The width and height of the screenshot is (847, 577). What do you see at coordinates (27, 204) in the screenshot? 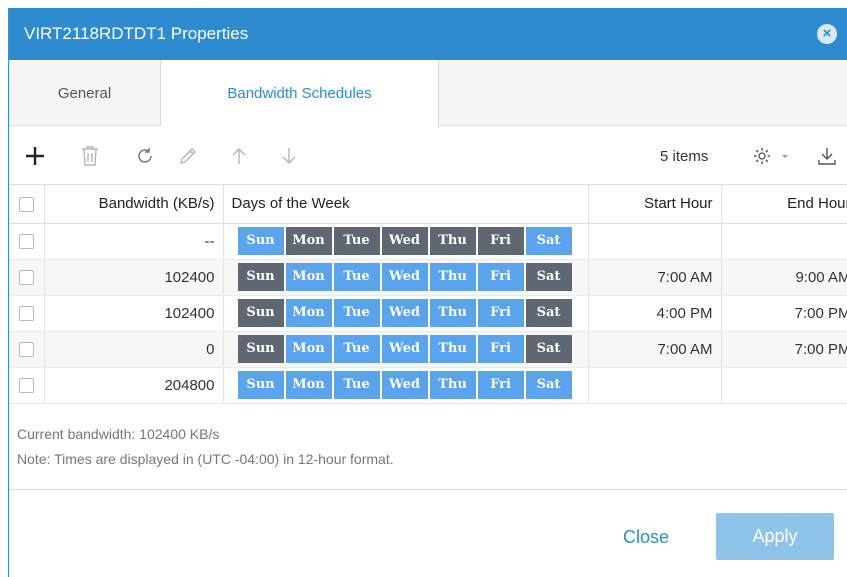
I see `select-all-checkbox` at bounding box center [27, 204].